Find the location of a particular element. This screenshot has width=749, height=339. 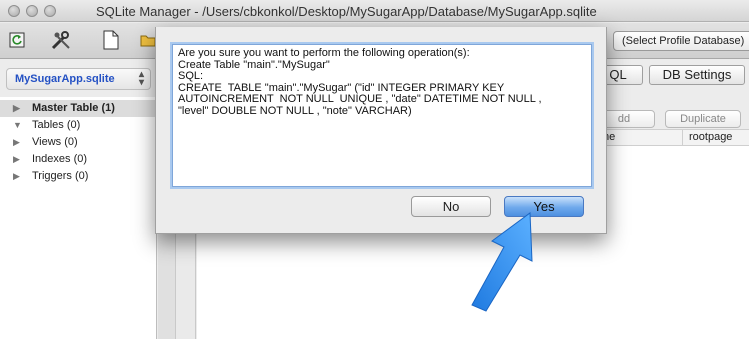

tab-db-settings: DB Settings is located at coordinates (697, 75).